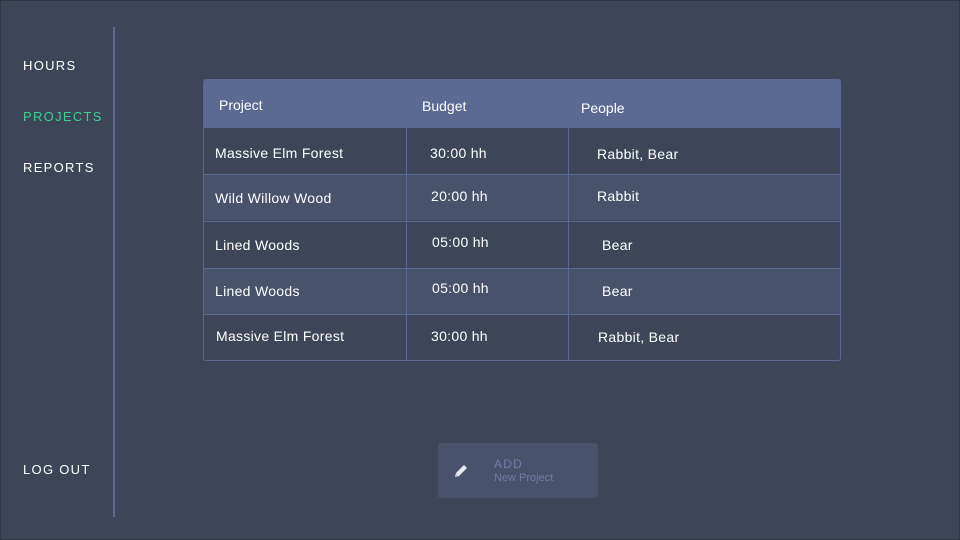 This screenshot has width=960, height=540. What do you see at coordinates (114, 272) in the screenshot?
I see `sidebar-divider` at bounding box center [114, 272].